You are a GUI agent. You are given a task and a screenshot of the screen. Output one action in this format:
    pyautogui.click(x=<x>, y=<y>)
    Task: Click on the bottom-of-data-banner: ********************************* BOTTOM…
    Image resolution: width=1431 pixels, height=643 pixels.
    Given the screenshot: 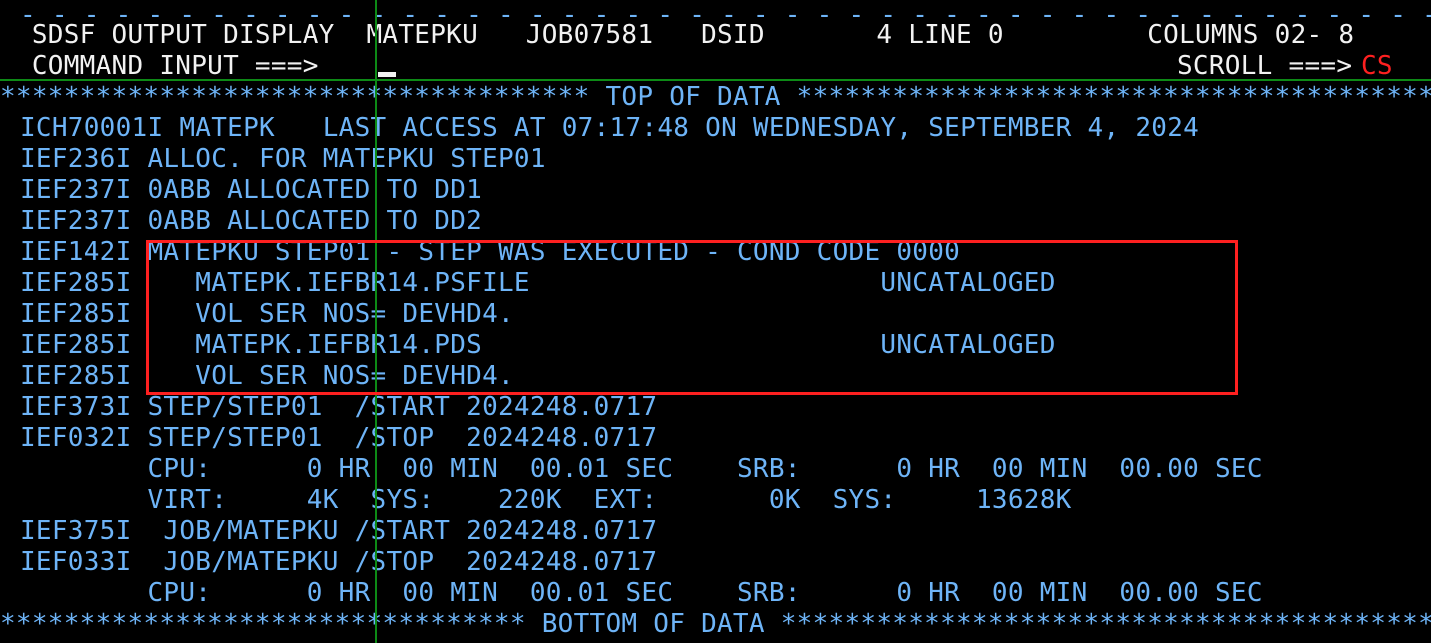 What is the action you would take?
    pyautogui.click(x=715, y=624)
    